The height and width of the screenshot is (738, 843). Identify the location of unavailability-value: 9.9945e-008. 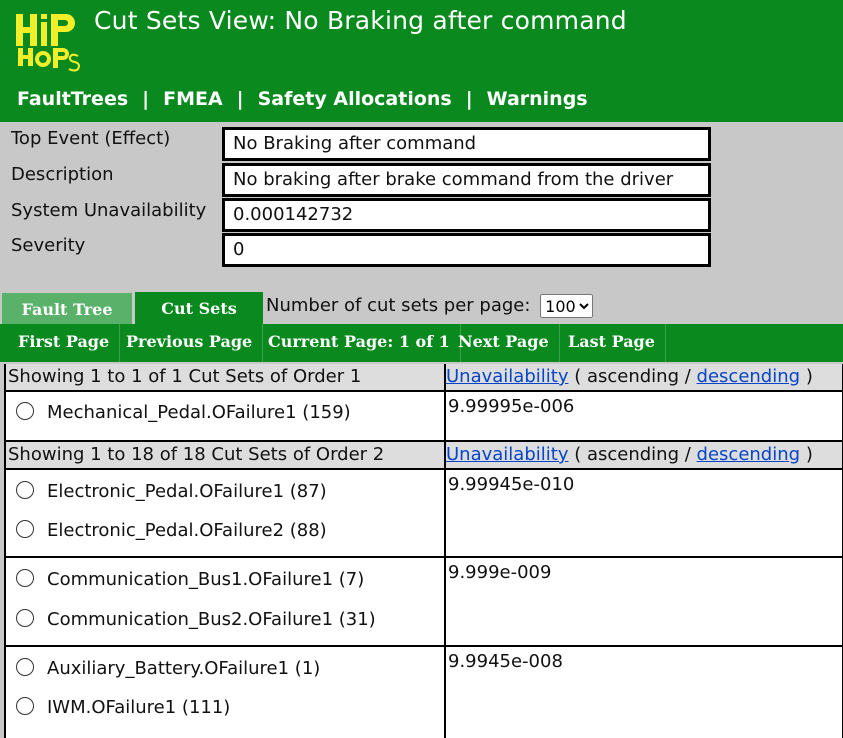
(505, 661).